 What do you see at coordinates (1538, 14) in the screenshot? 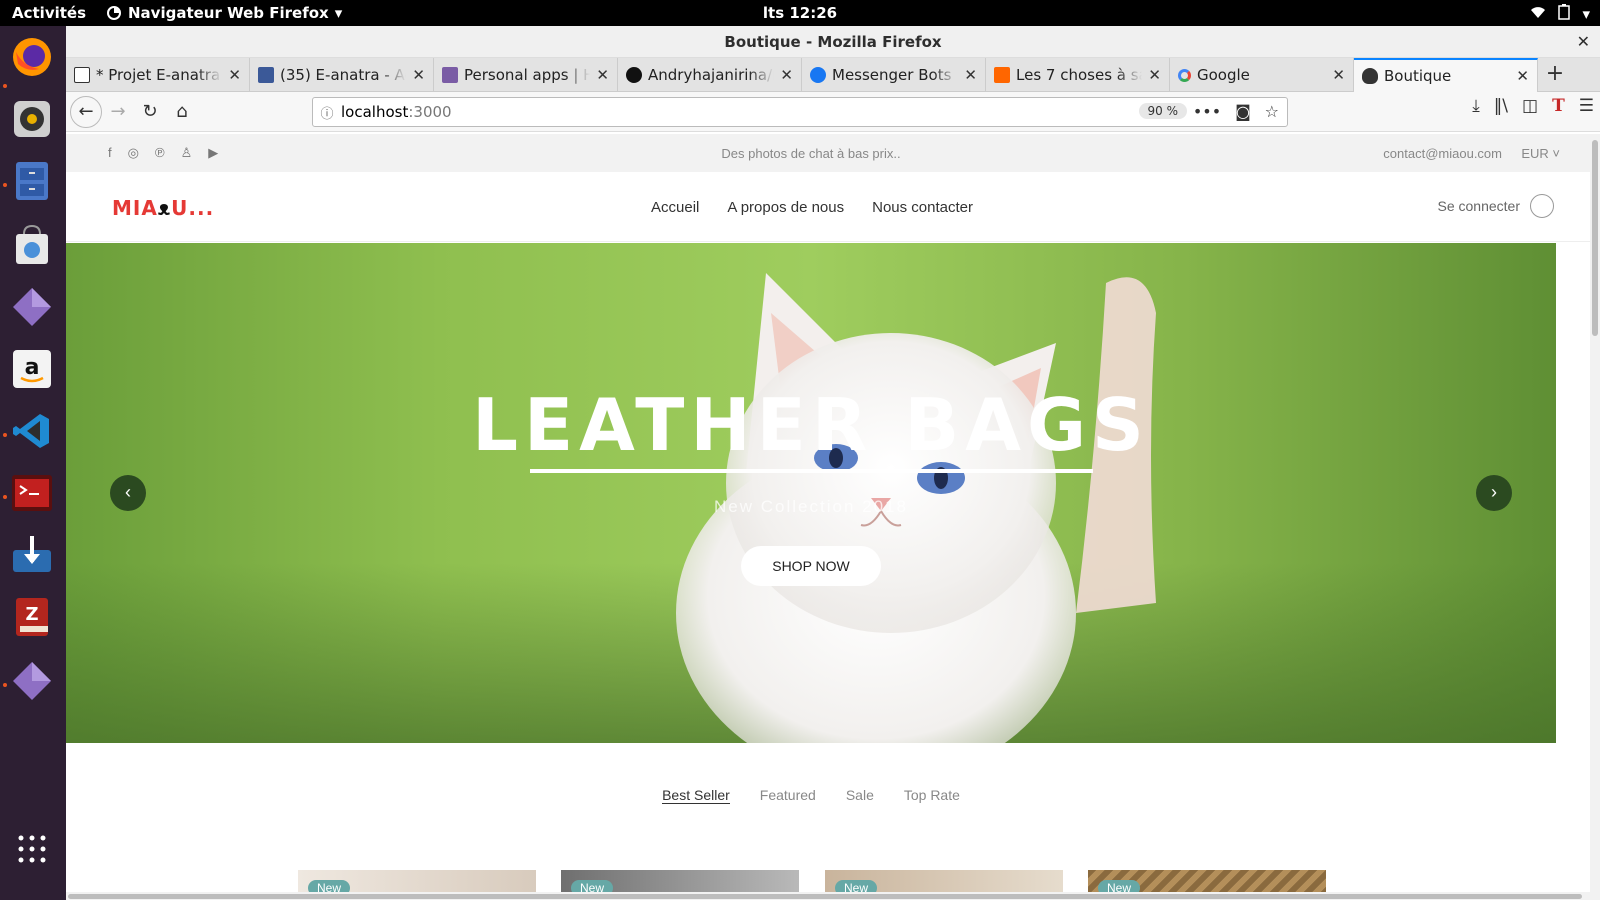
I see `wifi-icon` at bounding box center [1538, 14].